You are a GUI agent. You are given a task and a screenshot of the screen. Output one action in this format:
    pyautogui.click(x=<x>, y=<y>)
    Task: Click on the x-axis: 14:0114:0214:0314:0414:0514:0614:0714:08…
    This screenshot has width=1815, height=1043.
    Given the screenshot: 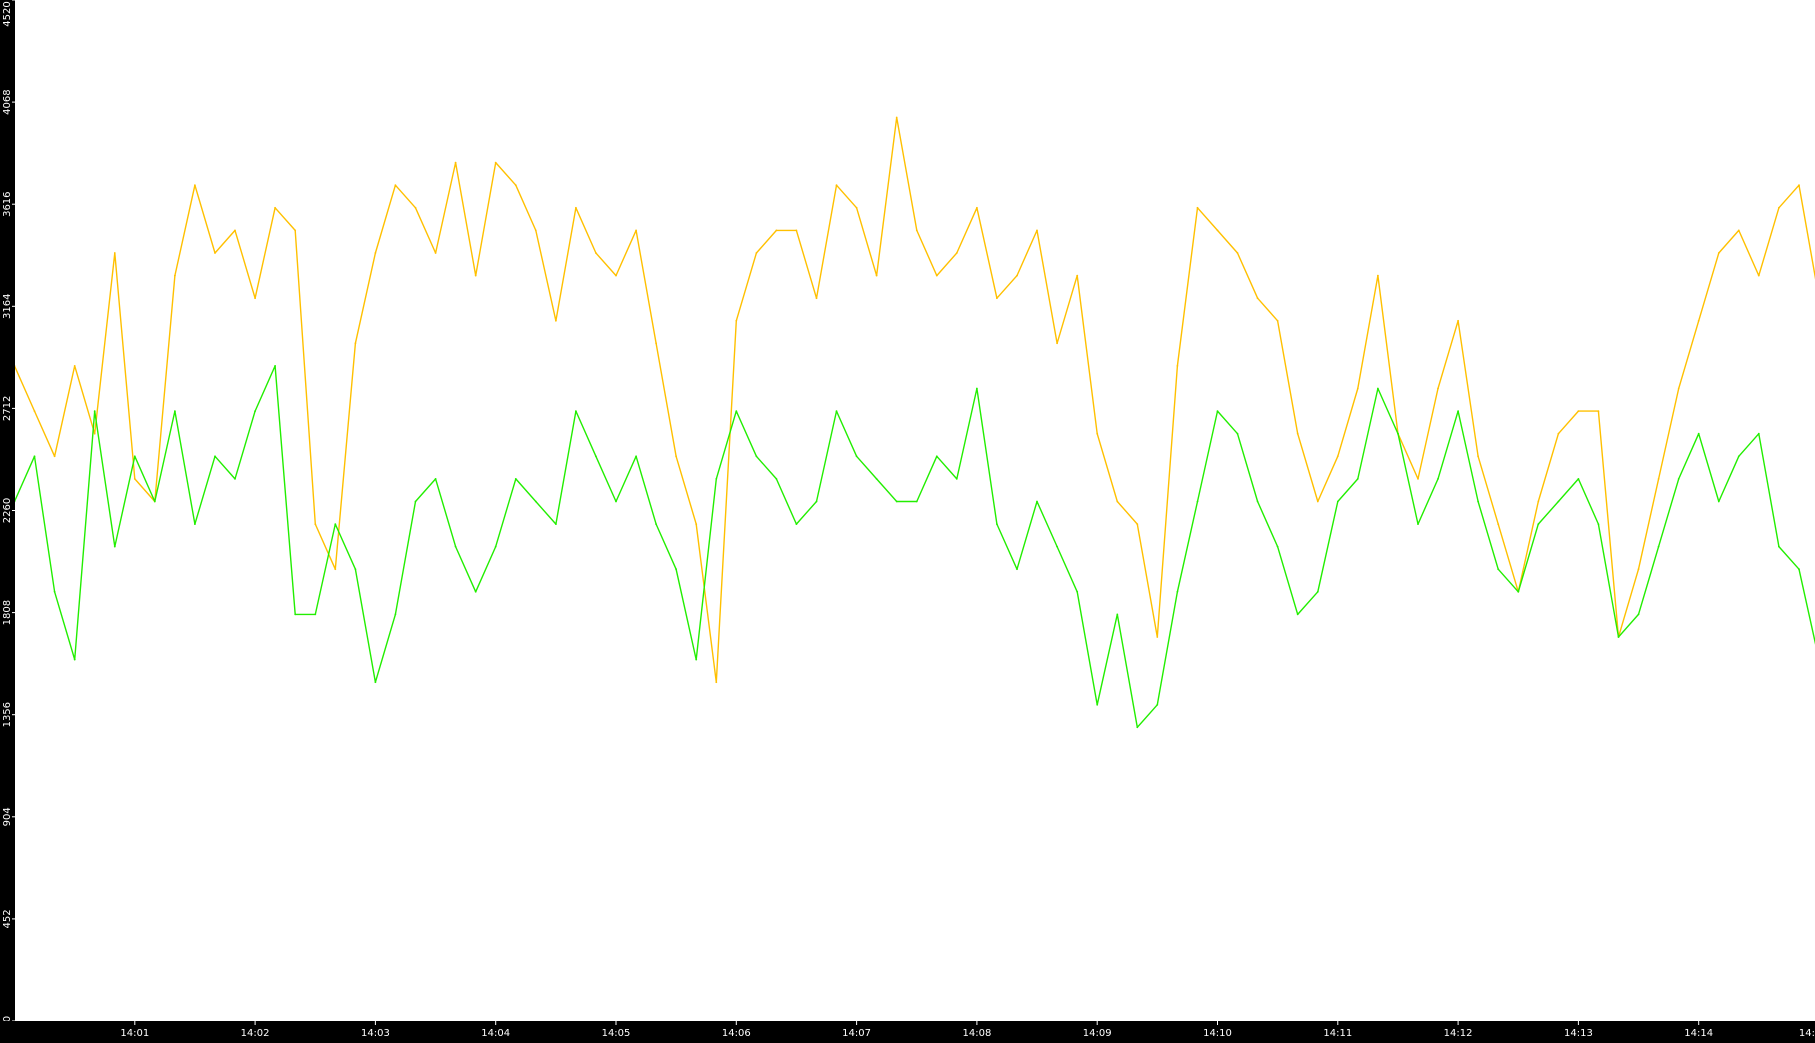 What is the action you would take?
    pyautogui.click(x=907, y=1030)
    